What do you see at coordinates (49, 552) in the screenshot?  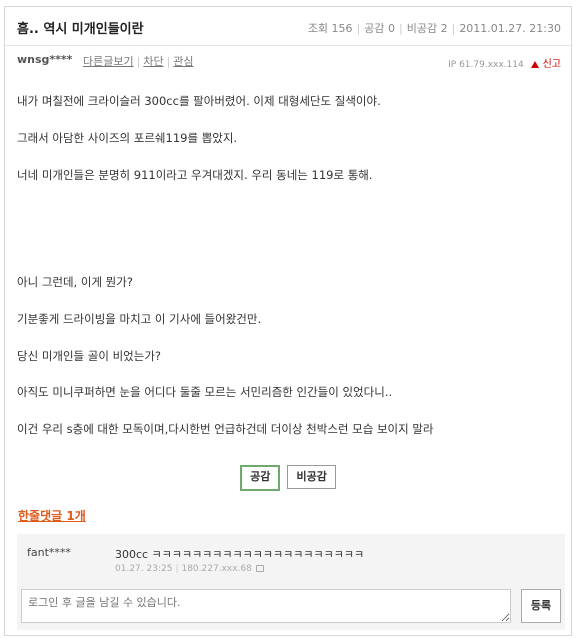 I see `comment-author: fant****` at bounding box center [49, 552].